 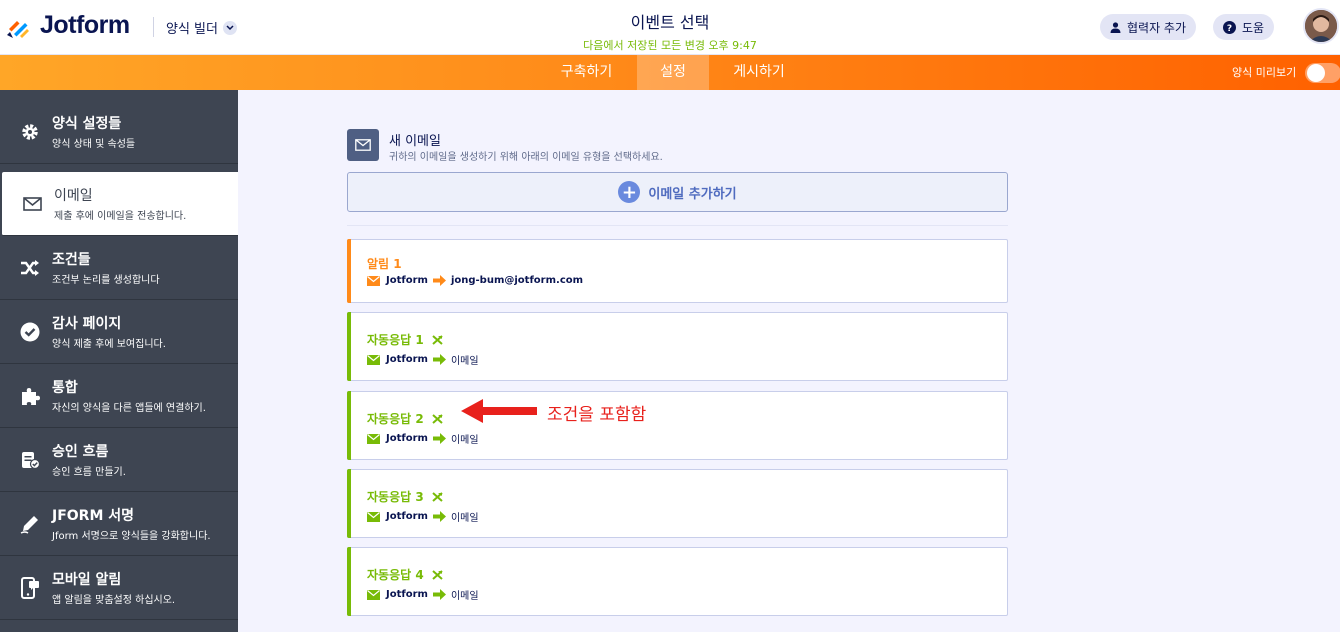 I want to click on email-name: 알림 1, so click(x=384, y=264).